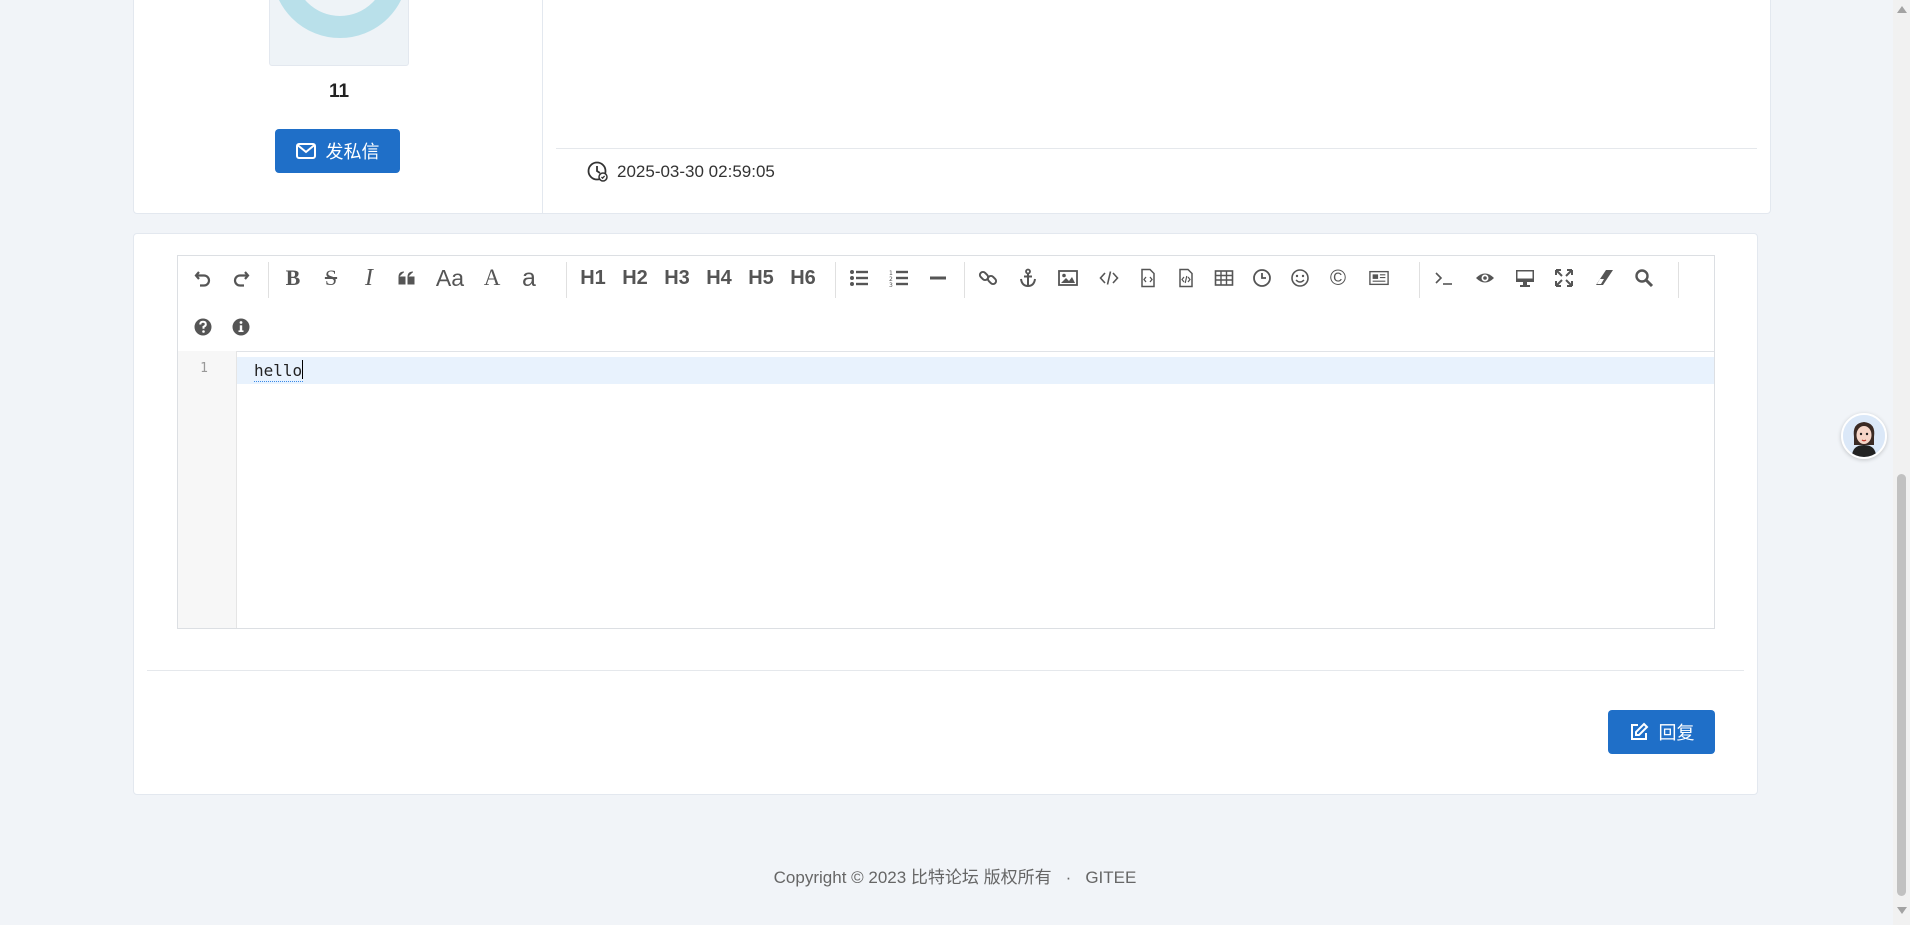  What do you see at coordinates (293, 278) in the screenshot?
I see `bold-icon: B` at bounding box center [293, 278].